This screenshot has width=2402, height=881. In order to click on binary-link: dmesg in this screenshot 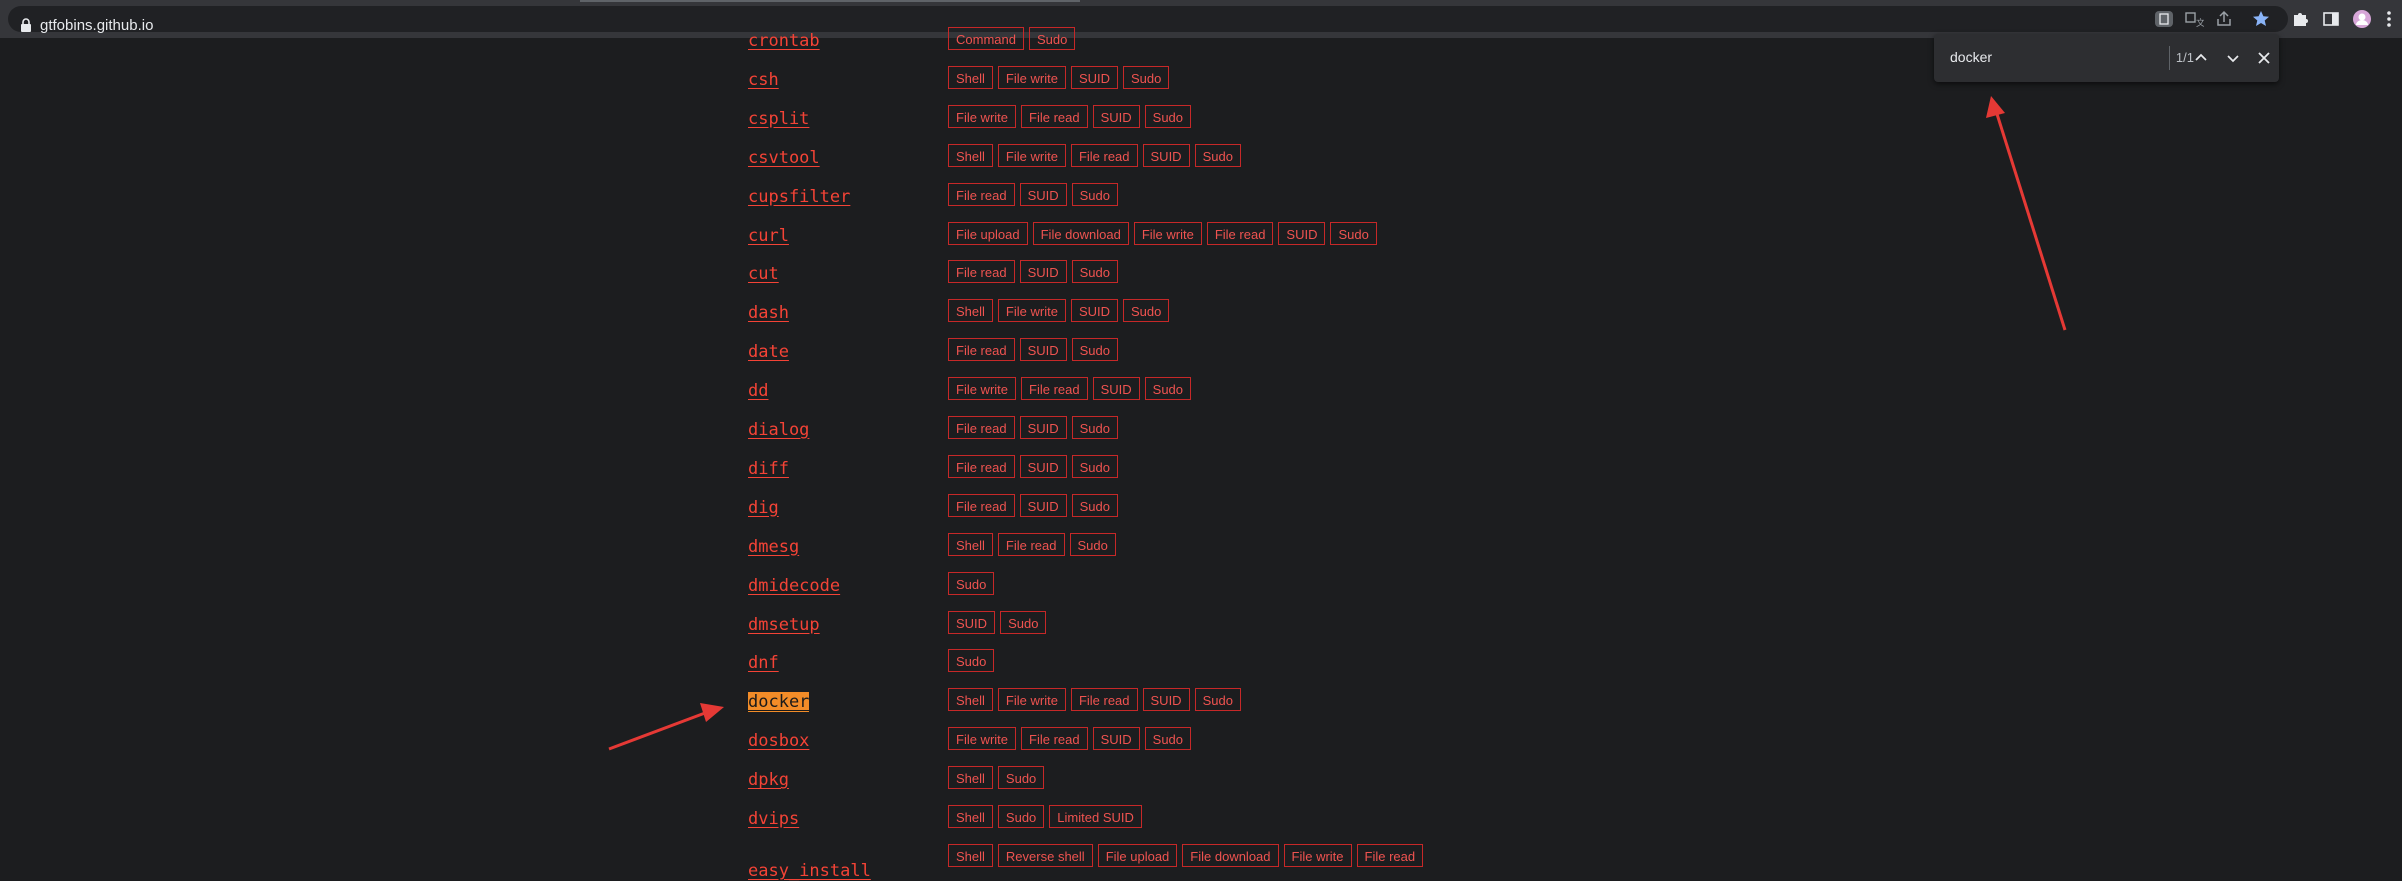, I will do `click(773, 547)`.